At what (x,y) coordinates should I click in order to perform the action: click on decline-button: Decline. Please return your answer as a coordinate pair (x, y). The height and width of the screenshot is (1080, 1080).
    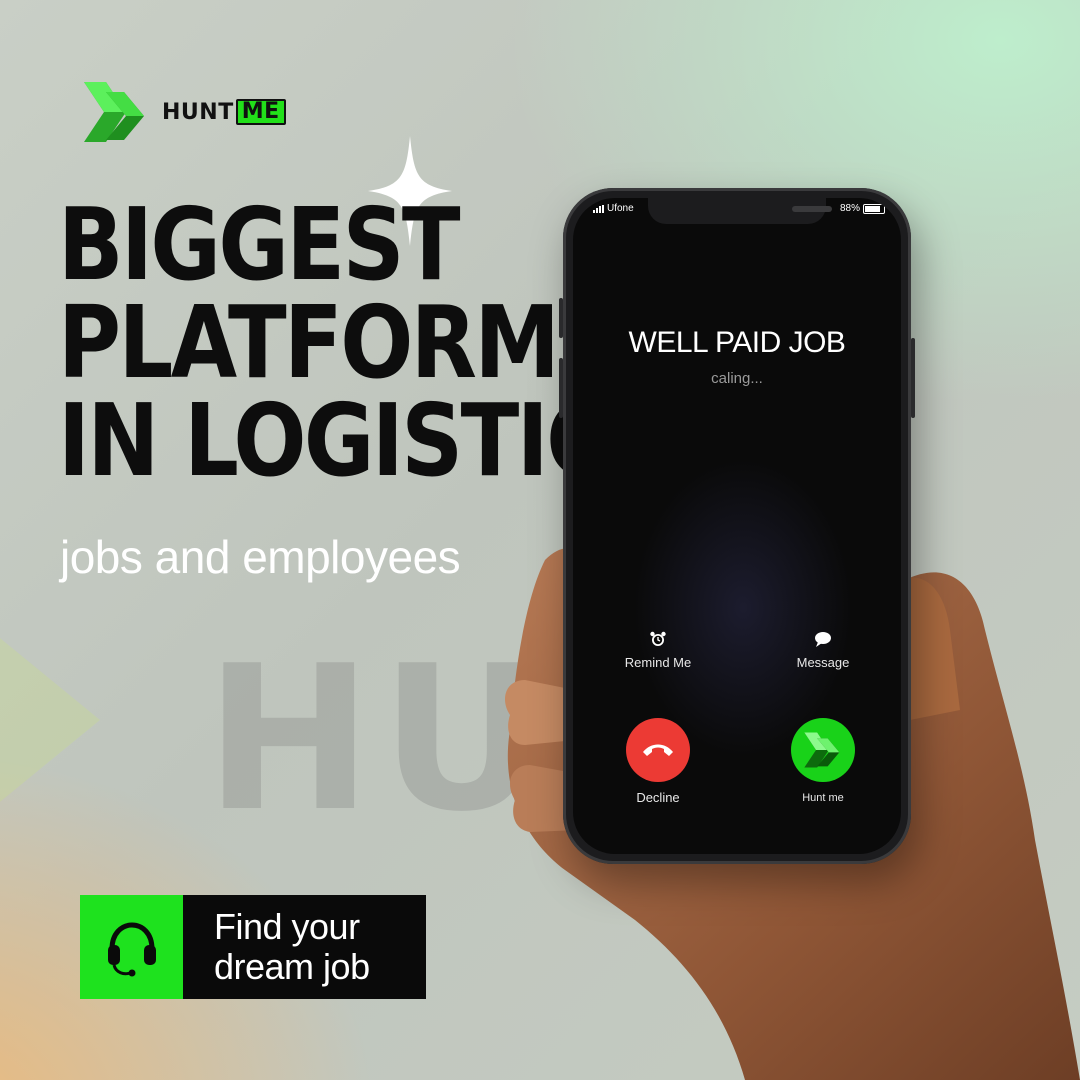
    Looking at the image, I should click on (658, 761).